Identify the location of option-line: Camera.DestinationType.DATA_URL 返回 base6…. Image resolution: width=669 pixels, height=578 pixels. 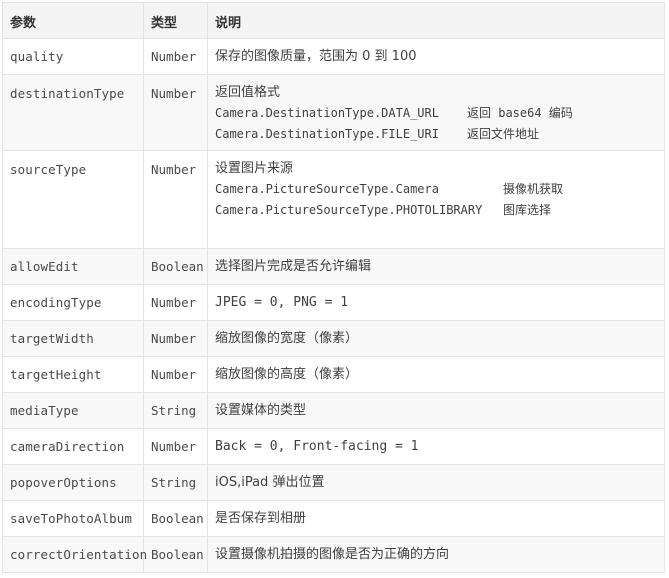
(439, 113).